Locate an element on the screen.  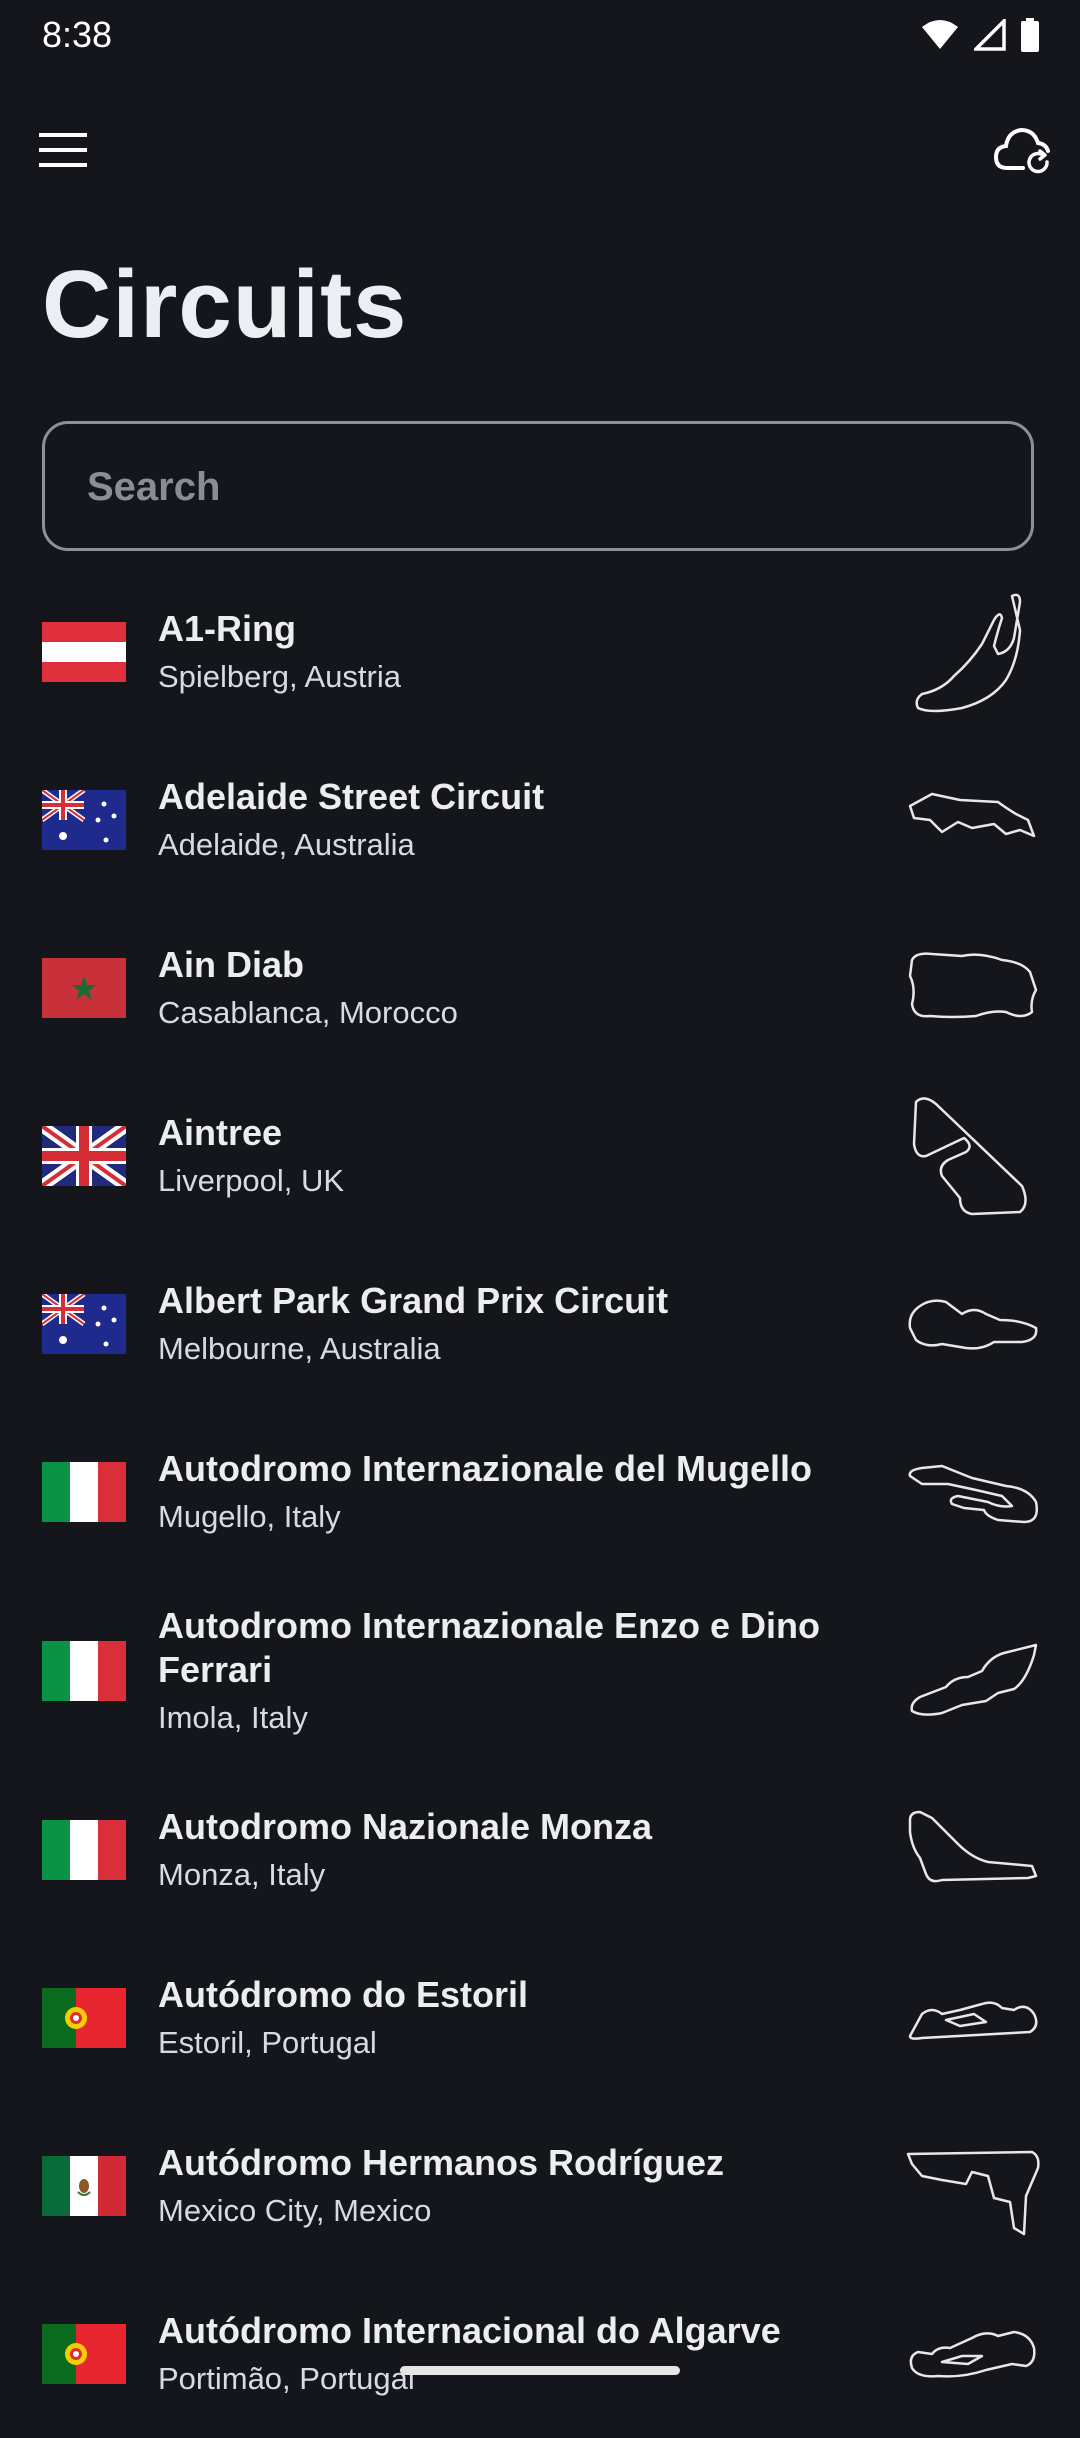
circuit-name: Autódromo Internacional do Algarve is located at coordinates (469, 2330).